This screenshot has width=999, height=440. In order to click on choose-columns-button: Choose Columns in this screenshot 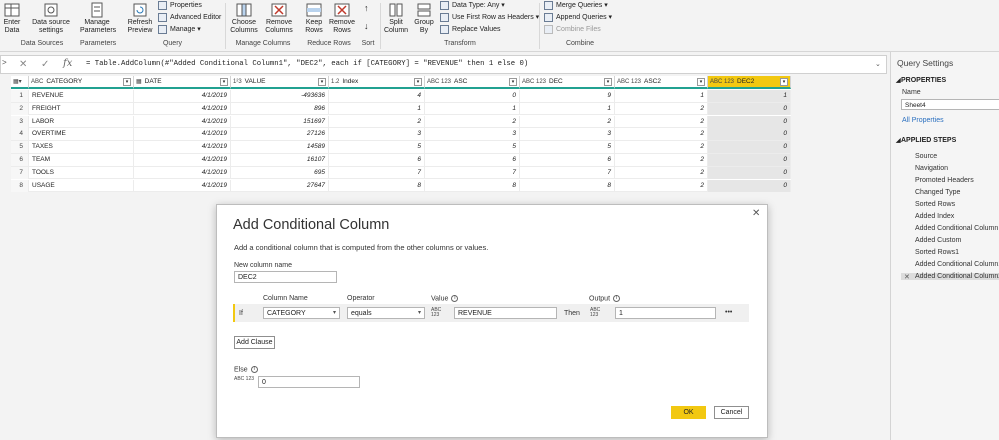, I will do `click(244, 18)`.